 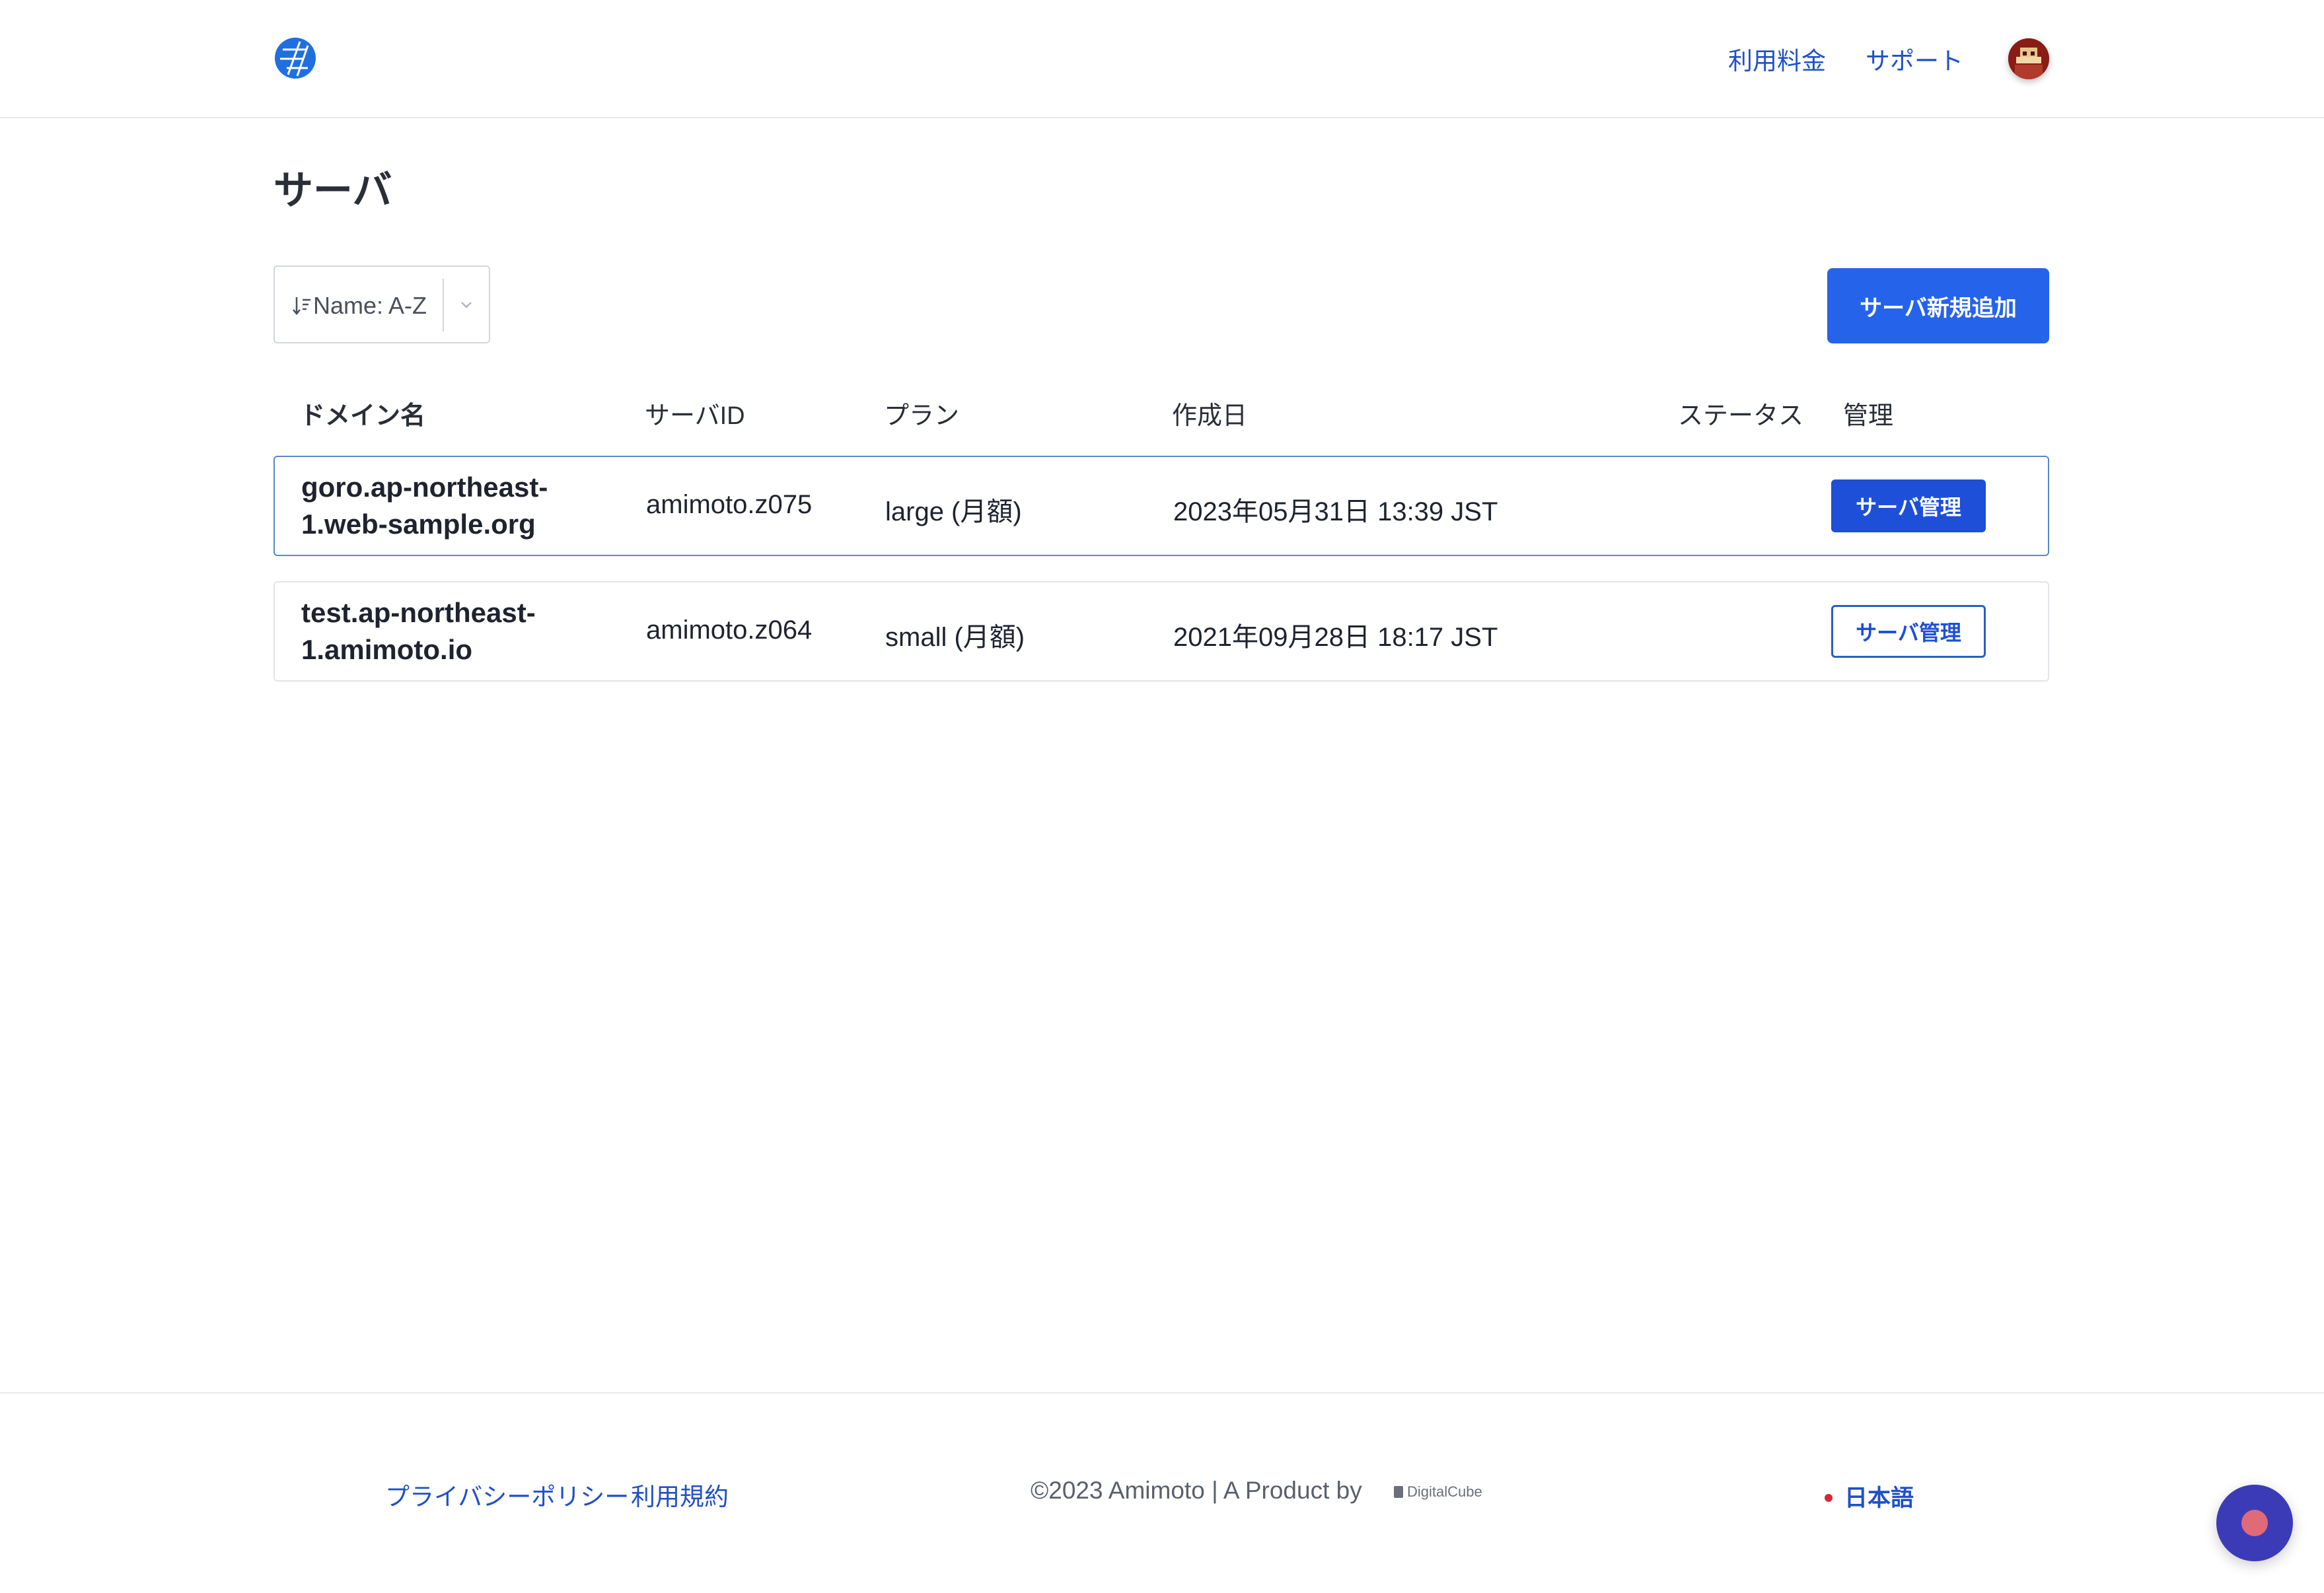 I want to click on copyright-text: ©2023 Amimoto | A Product by, so click(x=1196, y=1490).